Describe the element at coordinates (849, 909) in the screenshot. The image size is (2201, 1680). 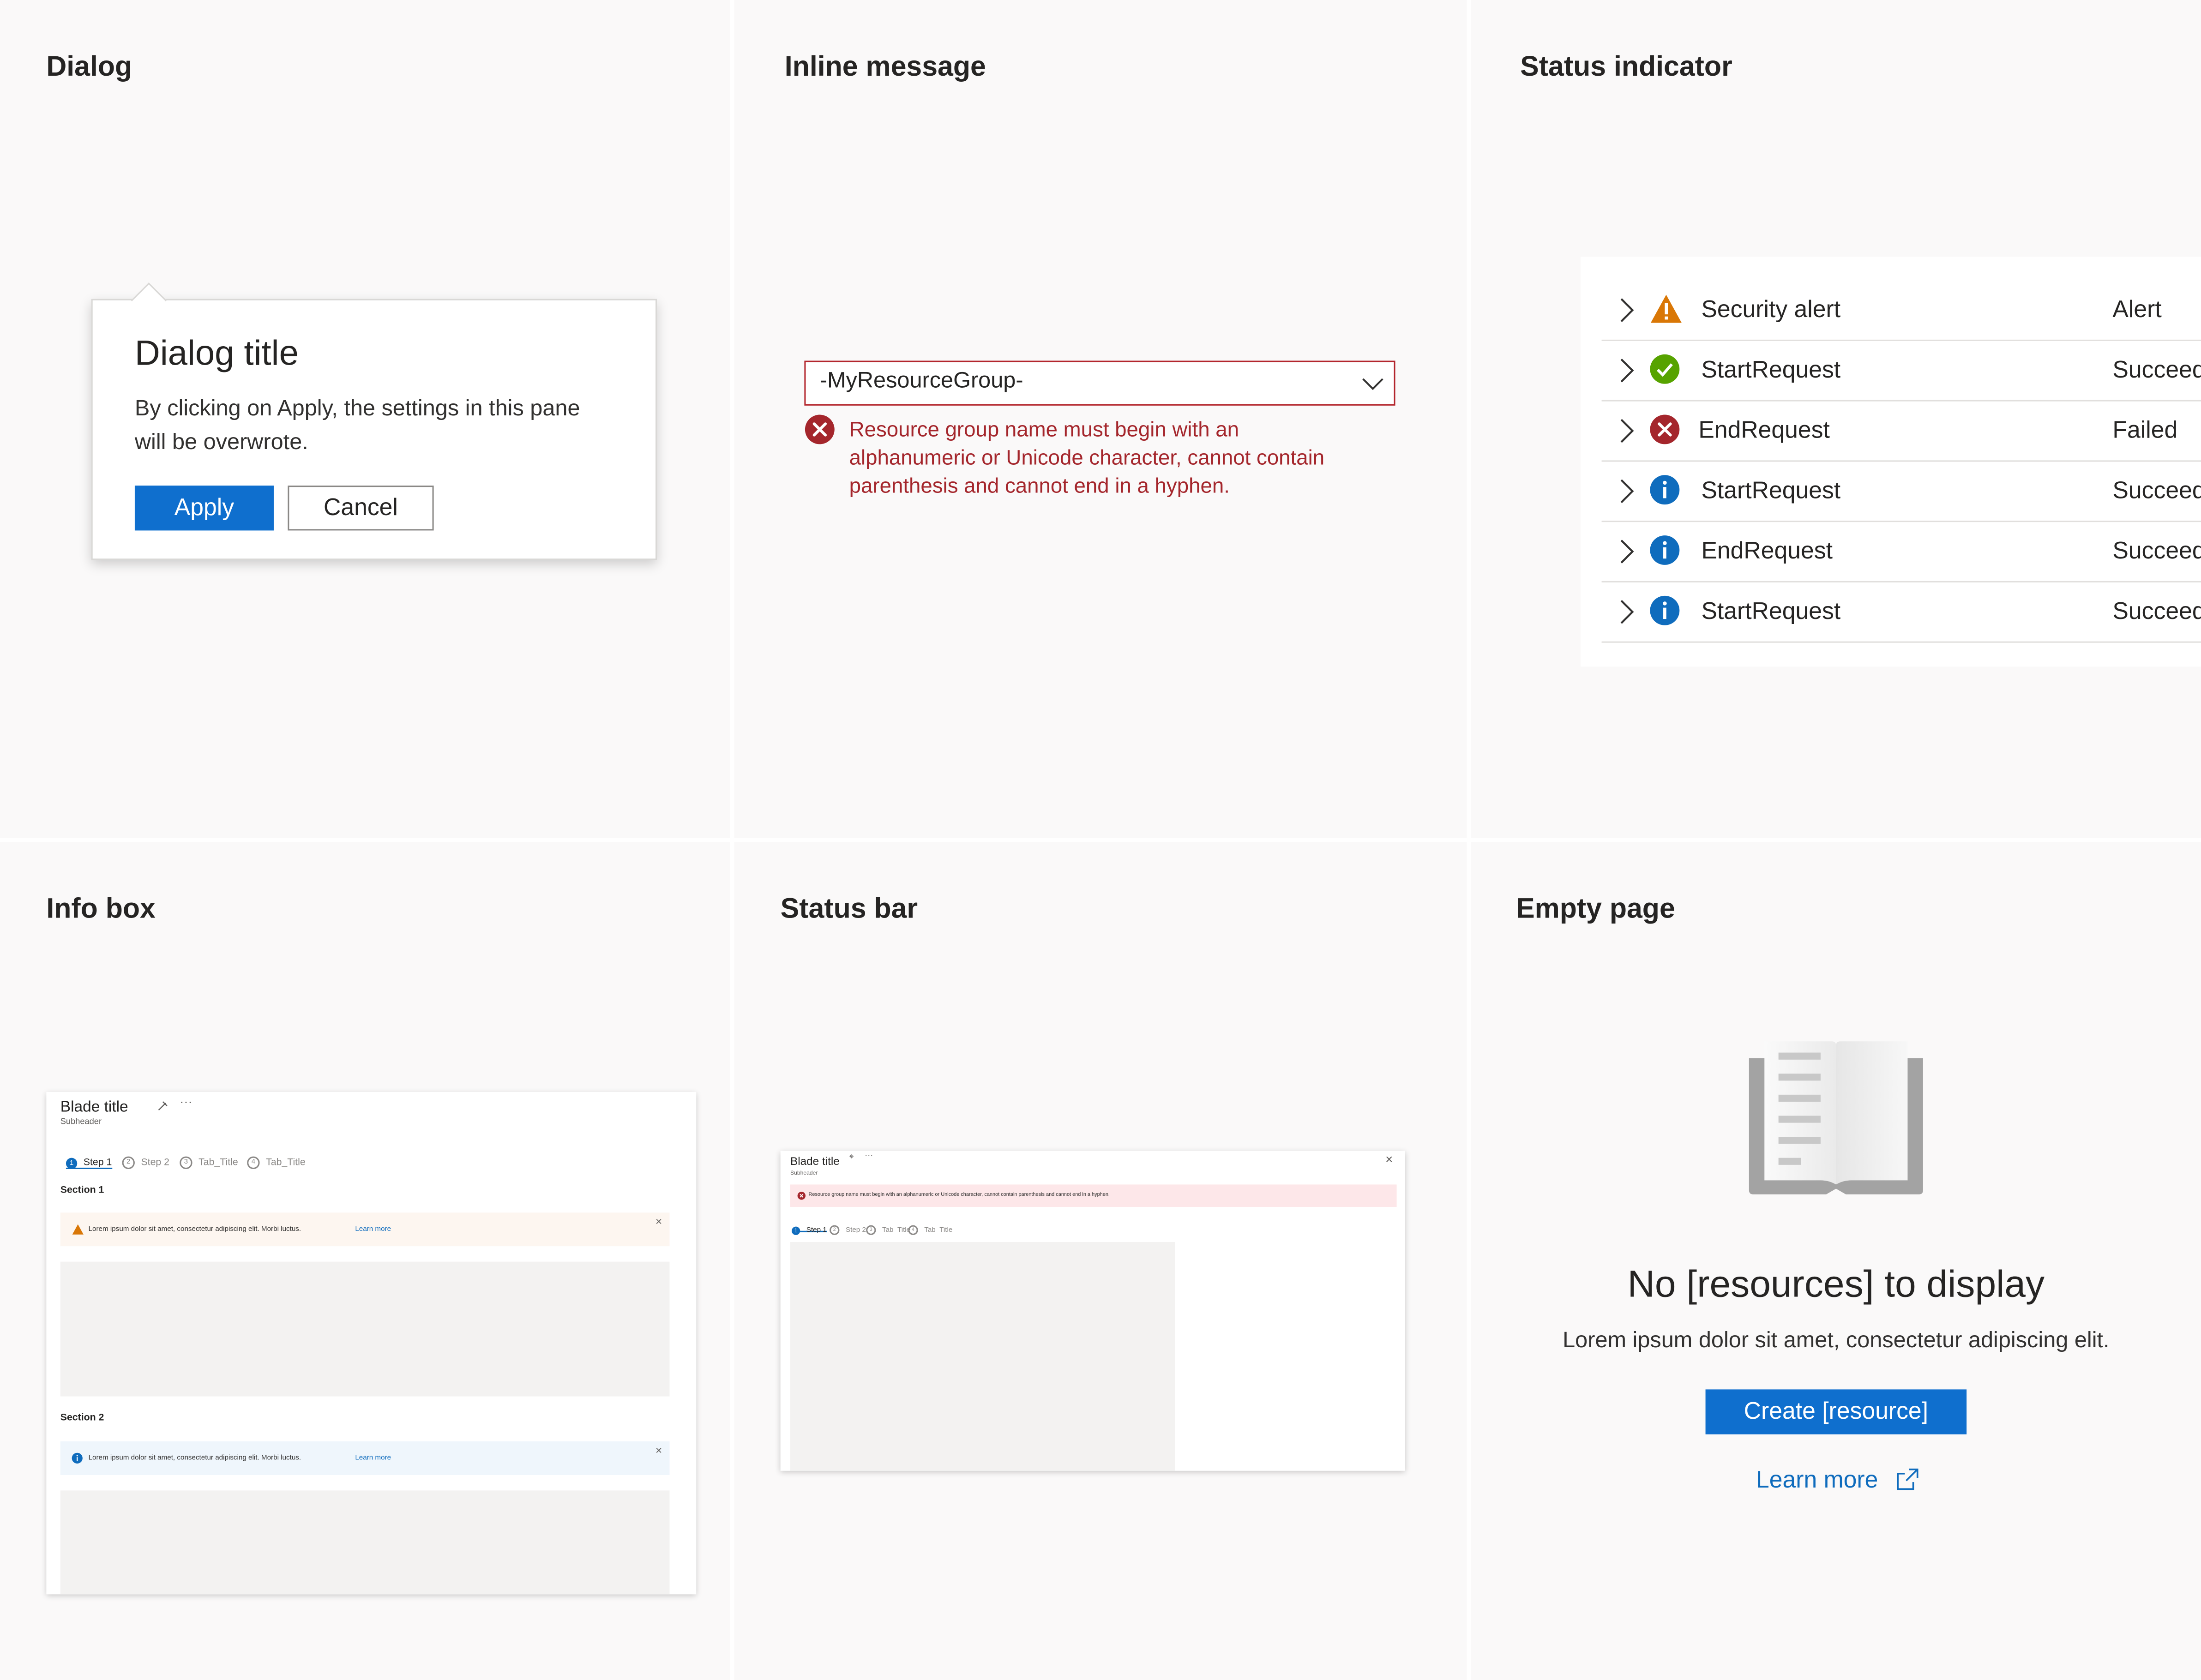
I see `panel-title: Status bar` at that location.